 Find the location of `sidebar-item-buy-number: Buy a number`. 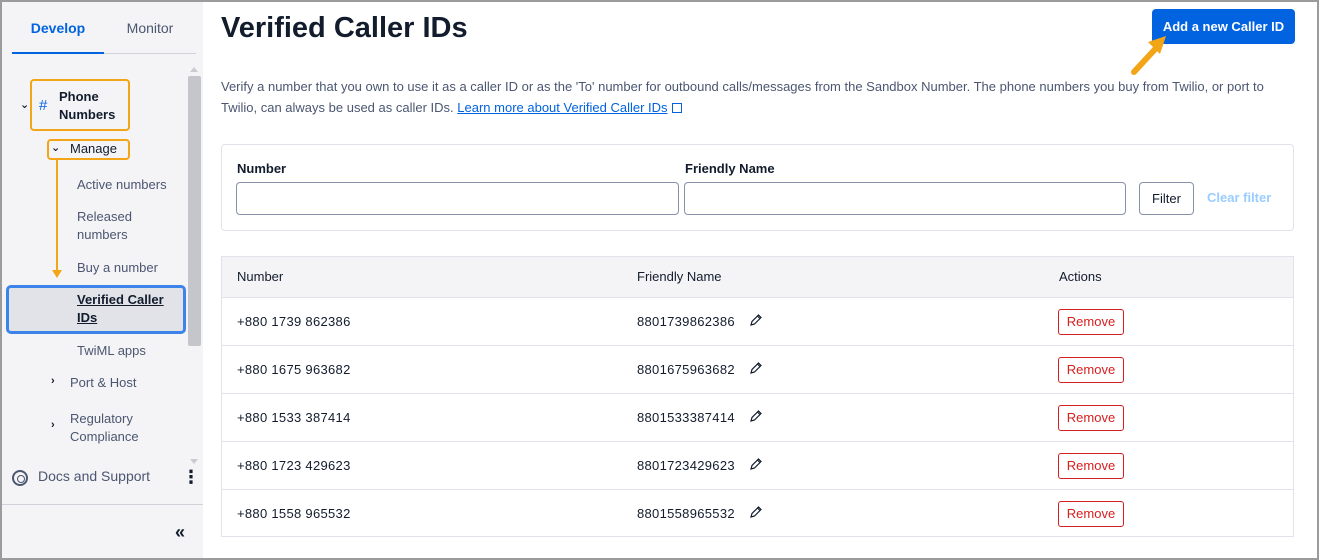

sidebar-item-buy-number: Buy a number is located at coordinates (117, 268).